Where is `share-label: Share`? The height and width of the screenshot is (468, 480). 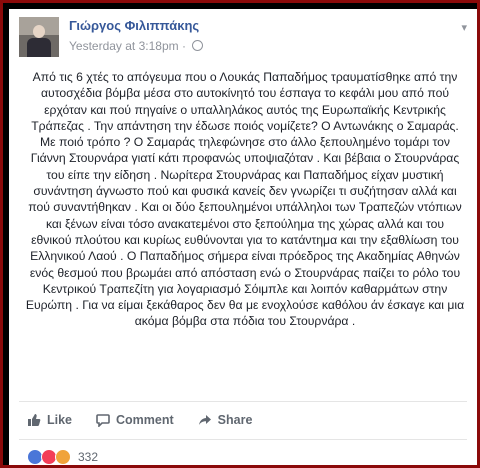
share-label: Share is located at coordinates (235, 420).